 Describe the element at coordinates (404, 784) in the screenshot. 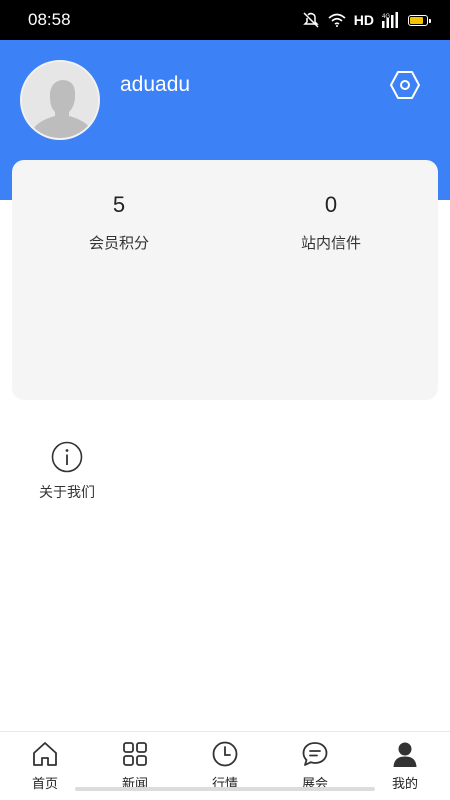

I see `nav-mine-label: 我的` at that location.